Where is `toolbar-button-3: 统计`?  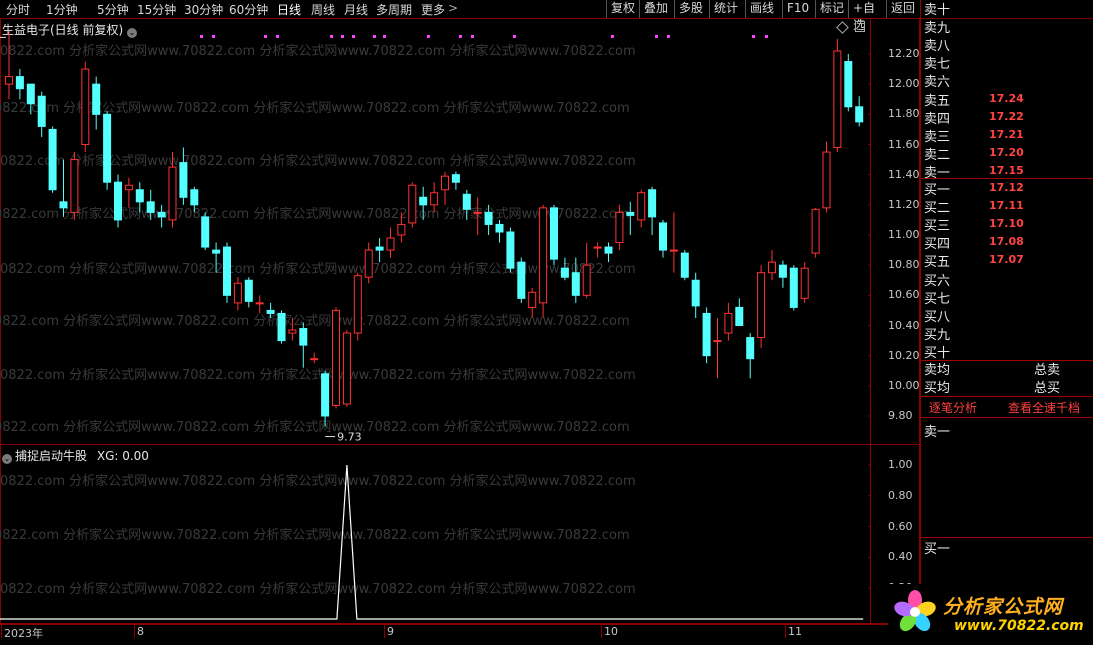 toolbar-button-3: 统计 is located at coordinates (727, 9).